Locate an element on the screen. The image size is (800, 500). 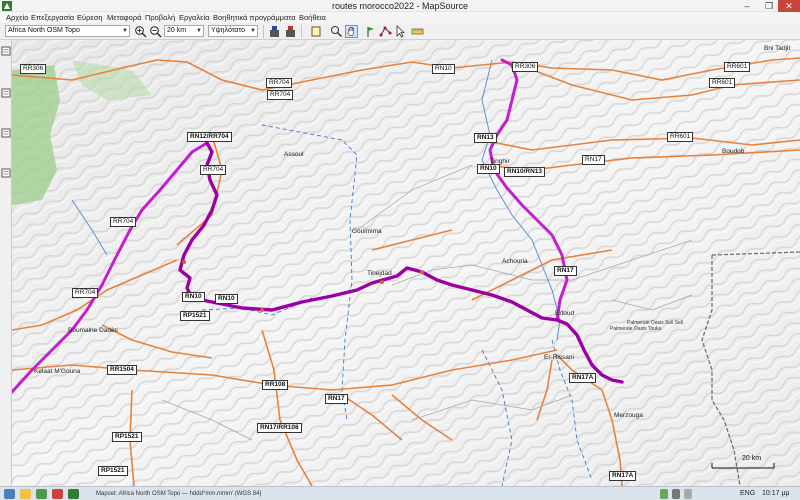
selection-tool-icon is located at coordinates (400, 31).